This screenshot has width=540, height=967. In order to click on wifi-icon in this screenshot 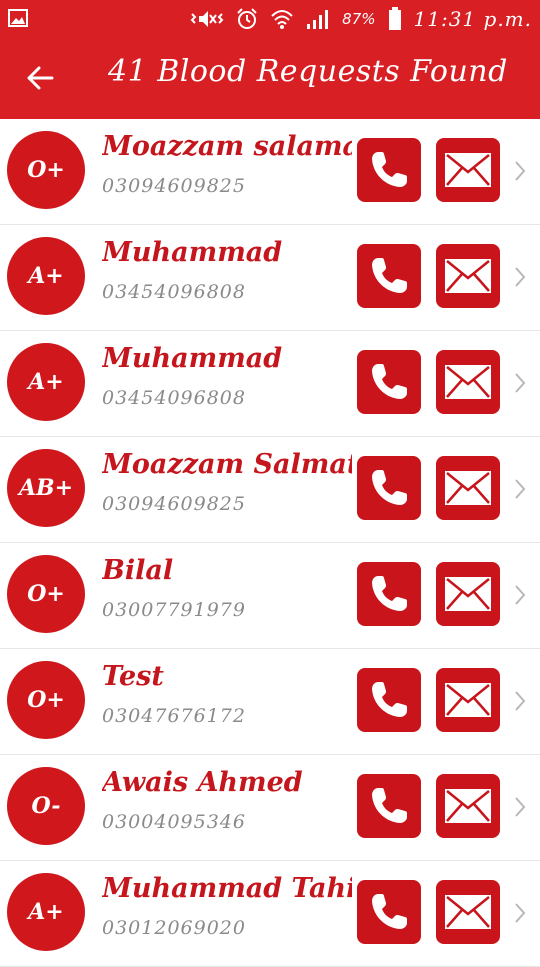, I will do `click(282, 19)`.